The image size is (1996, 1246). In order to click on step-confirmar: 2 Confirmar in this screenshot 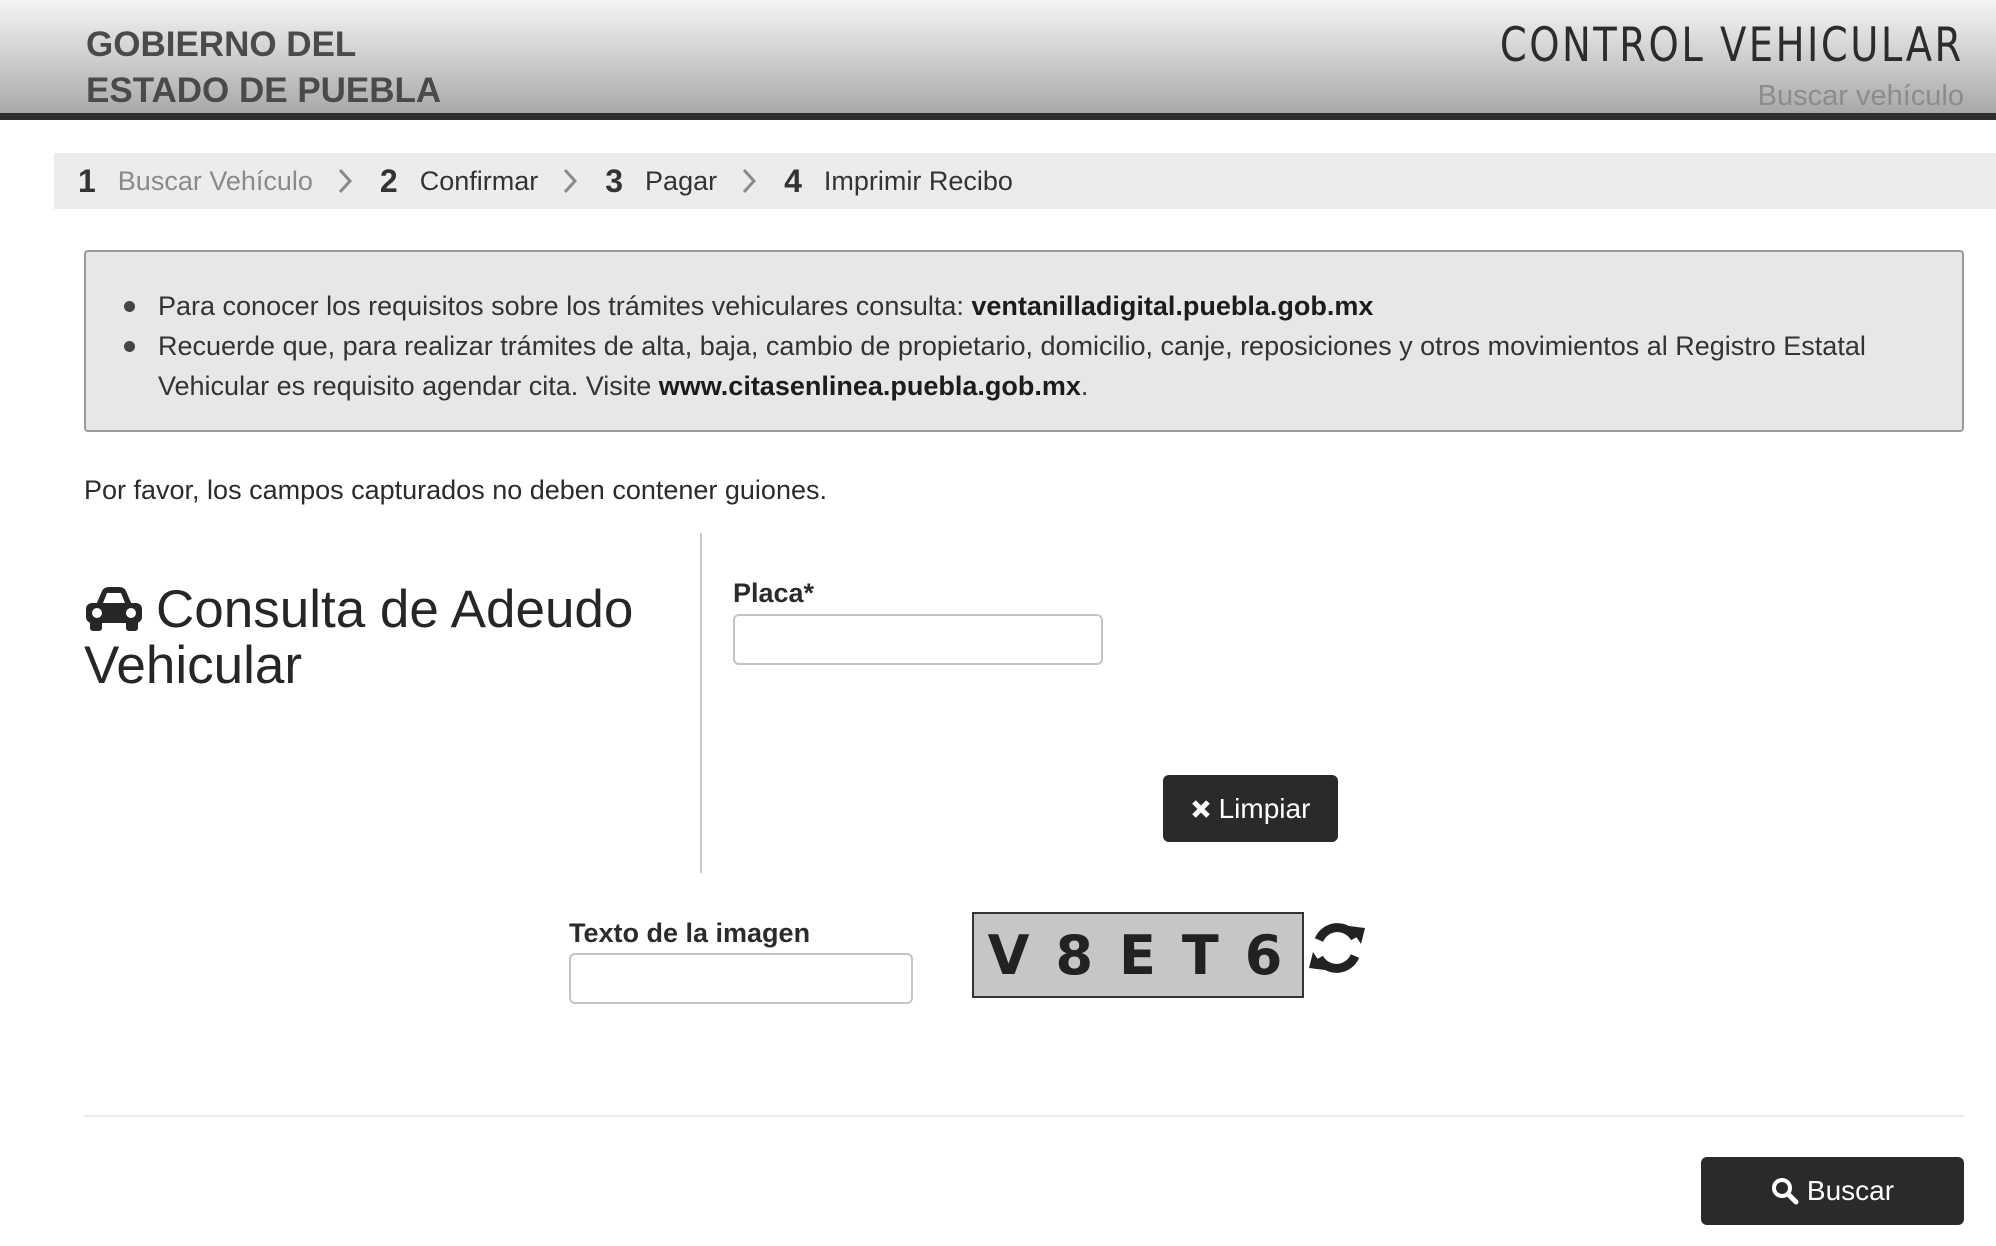, I will do `click(480, 181)`.